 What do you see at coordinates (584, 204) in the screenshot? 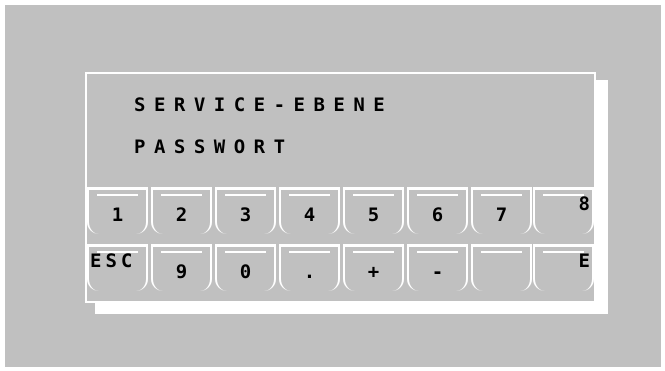
I see `key-label: 8` at bounding box center [584, 204].